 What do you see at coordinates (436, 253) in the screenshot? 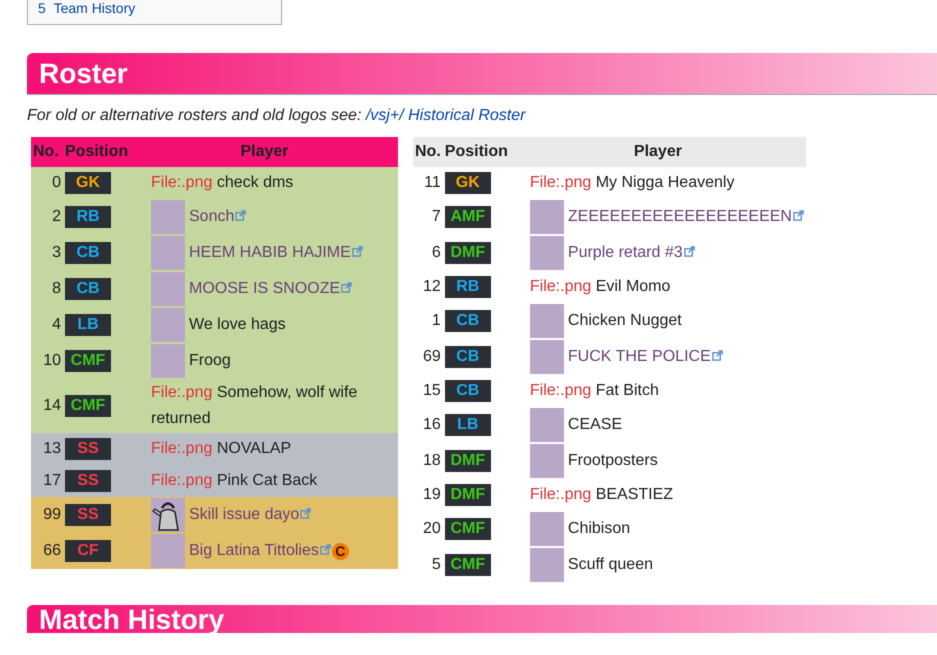
I see `number-cell-text: 6` at bounding box center [436, 253].